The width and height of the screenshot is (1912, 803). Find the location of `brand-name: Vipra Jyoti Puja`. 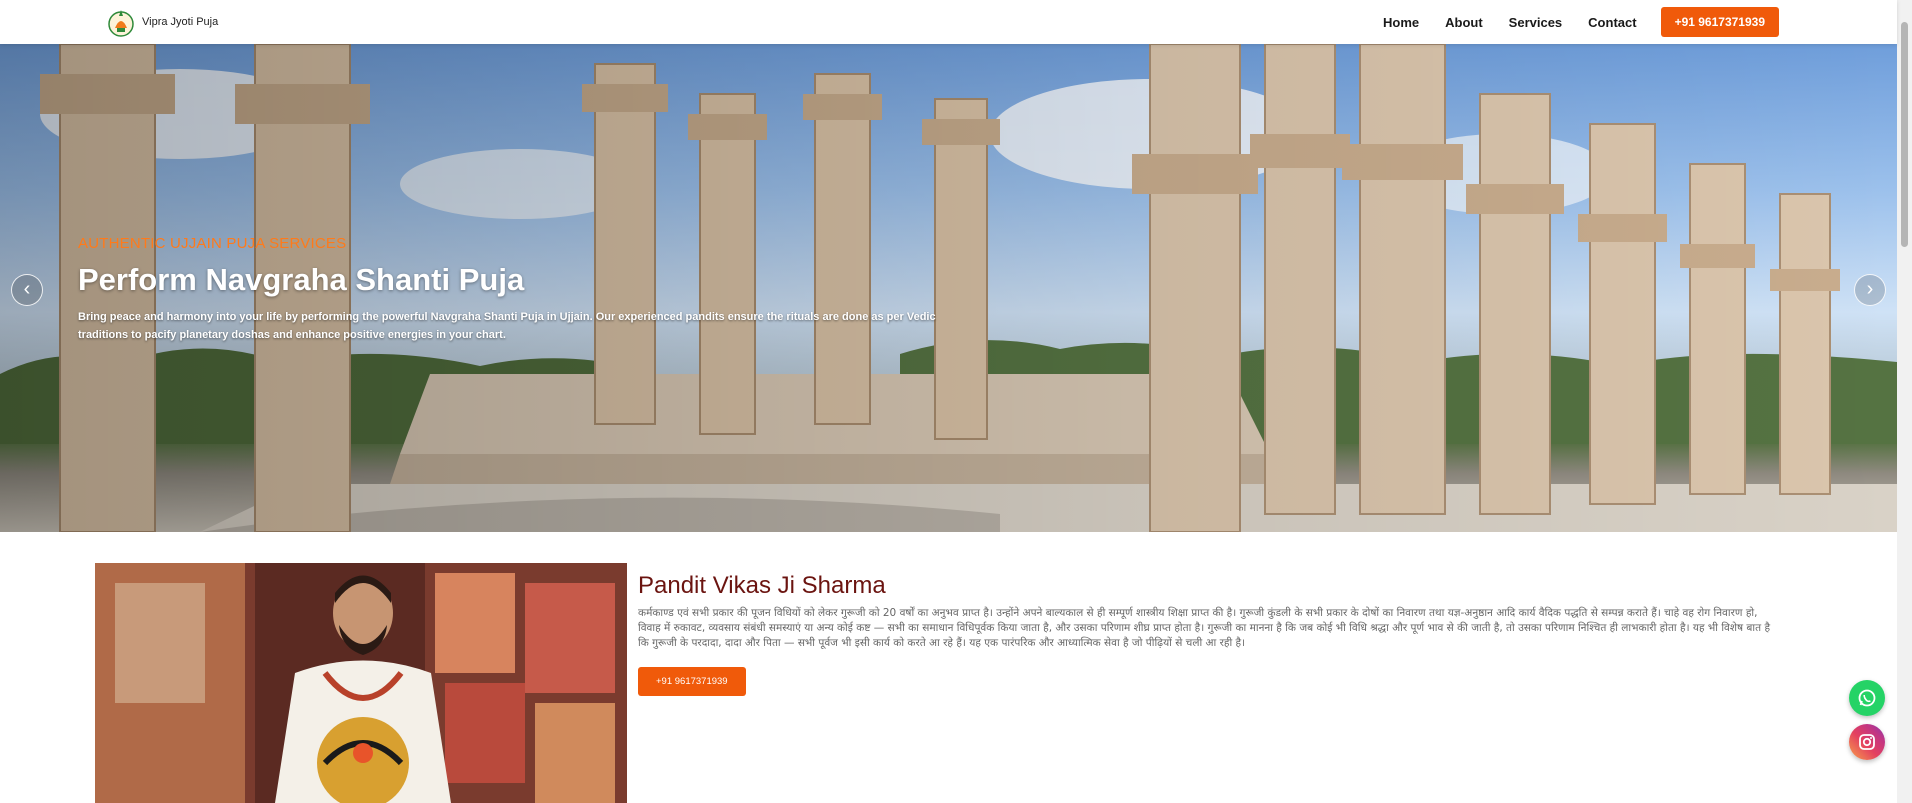

brand-name: Vipra Jyoti Puja is located at coordinates (180, 22).